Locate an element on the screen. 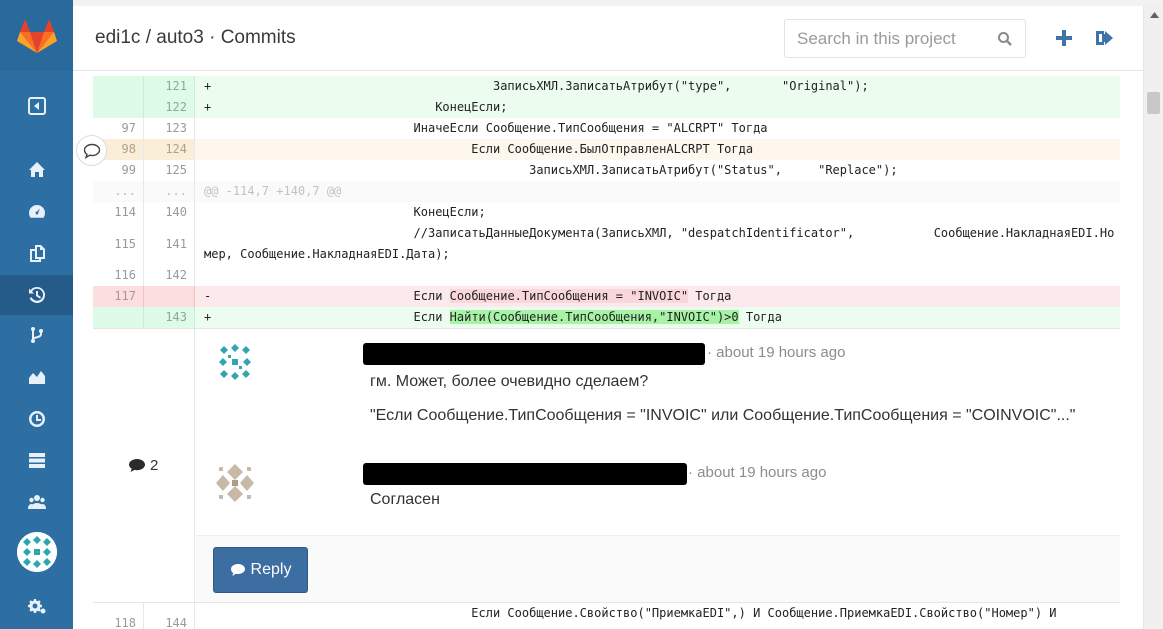  sign-out-icon is located at coordinates (1104, 38).